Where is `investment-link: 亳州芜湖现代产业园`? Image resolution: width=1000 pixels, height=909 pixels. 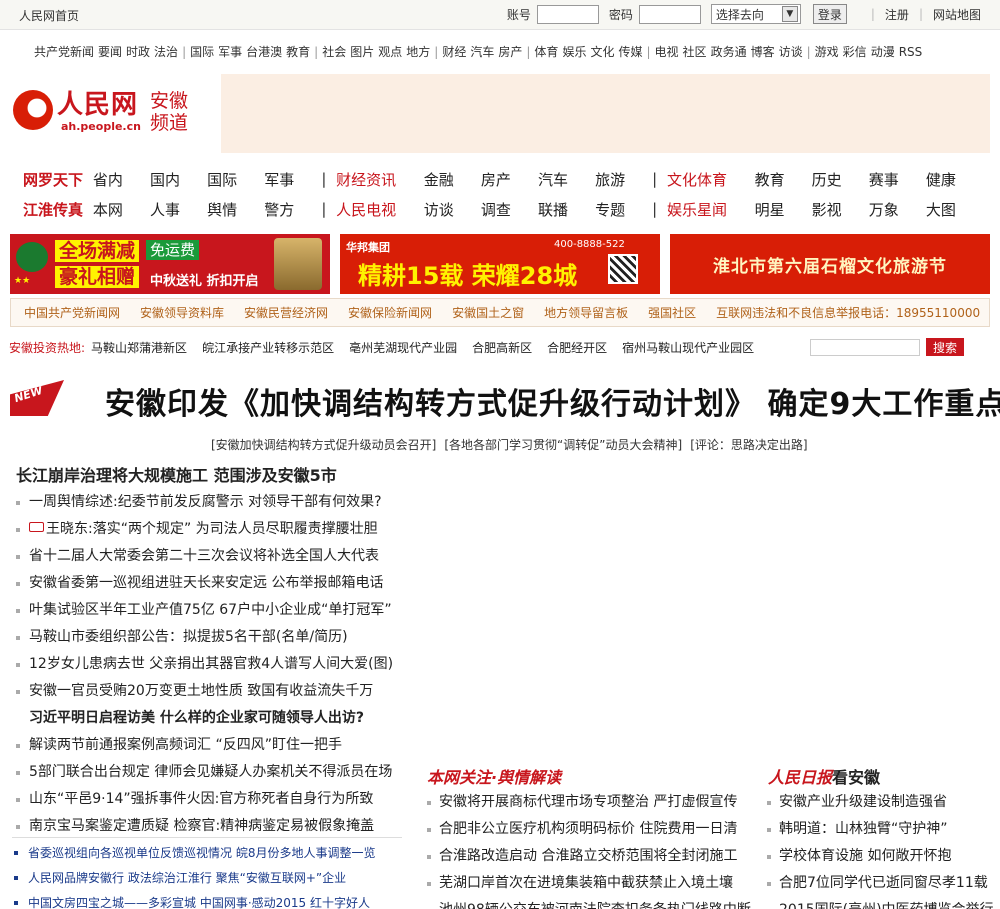
investment-link: 亳州芜湖现代产业园 is located at coordinates (403, 347).